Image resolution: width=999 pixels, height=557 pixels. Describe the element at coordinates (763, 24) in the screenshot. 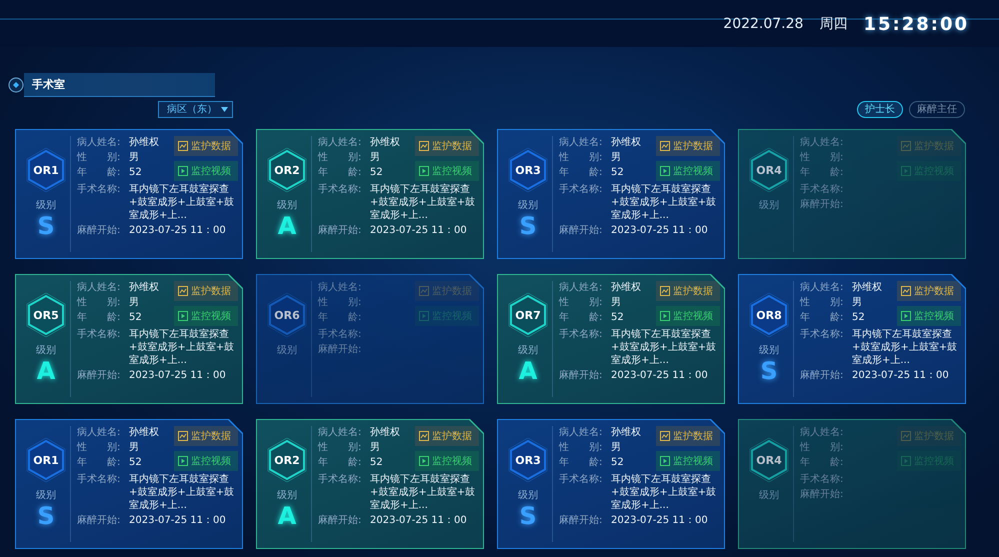

I see `date-text: 2022.07.28` at that location.